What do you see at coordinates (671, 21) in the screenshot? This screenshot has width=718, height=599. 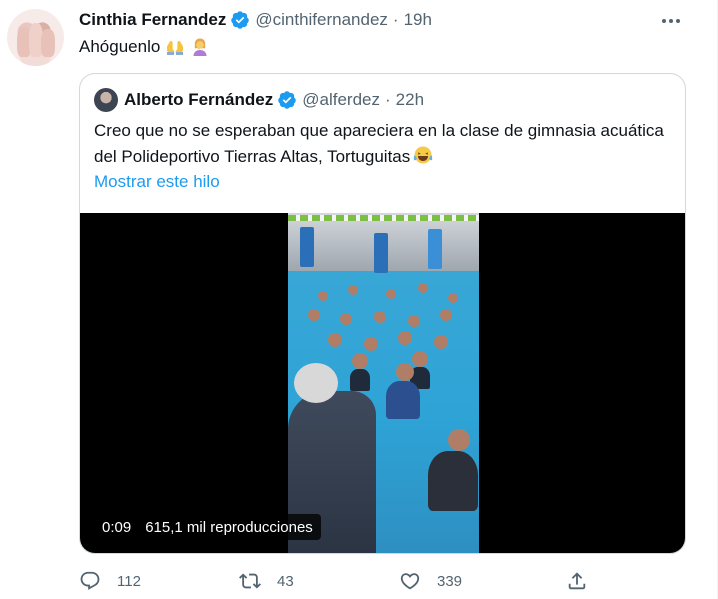 I see `more-options-icon` at bounding box center [671, 21].